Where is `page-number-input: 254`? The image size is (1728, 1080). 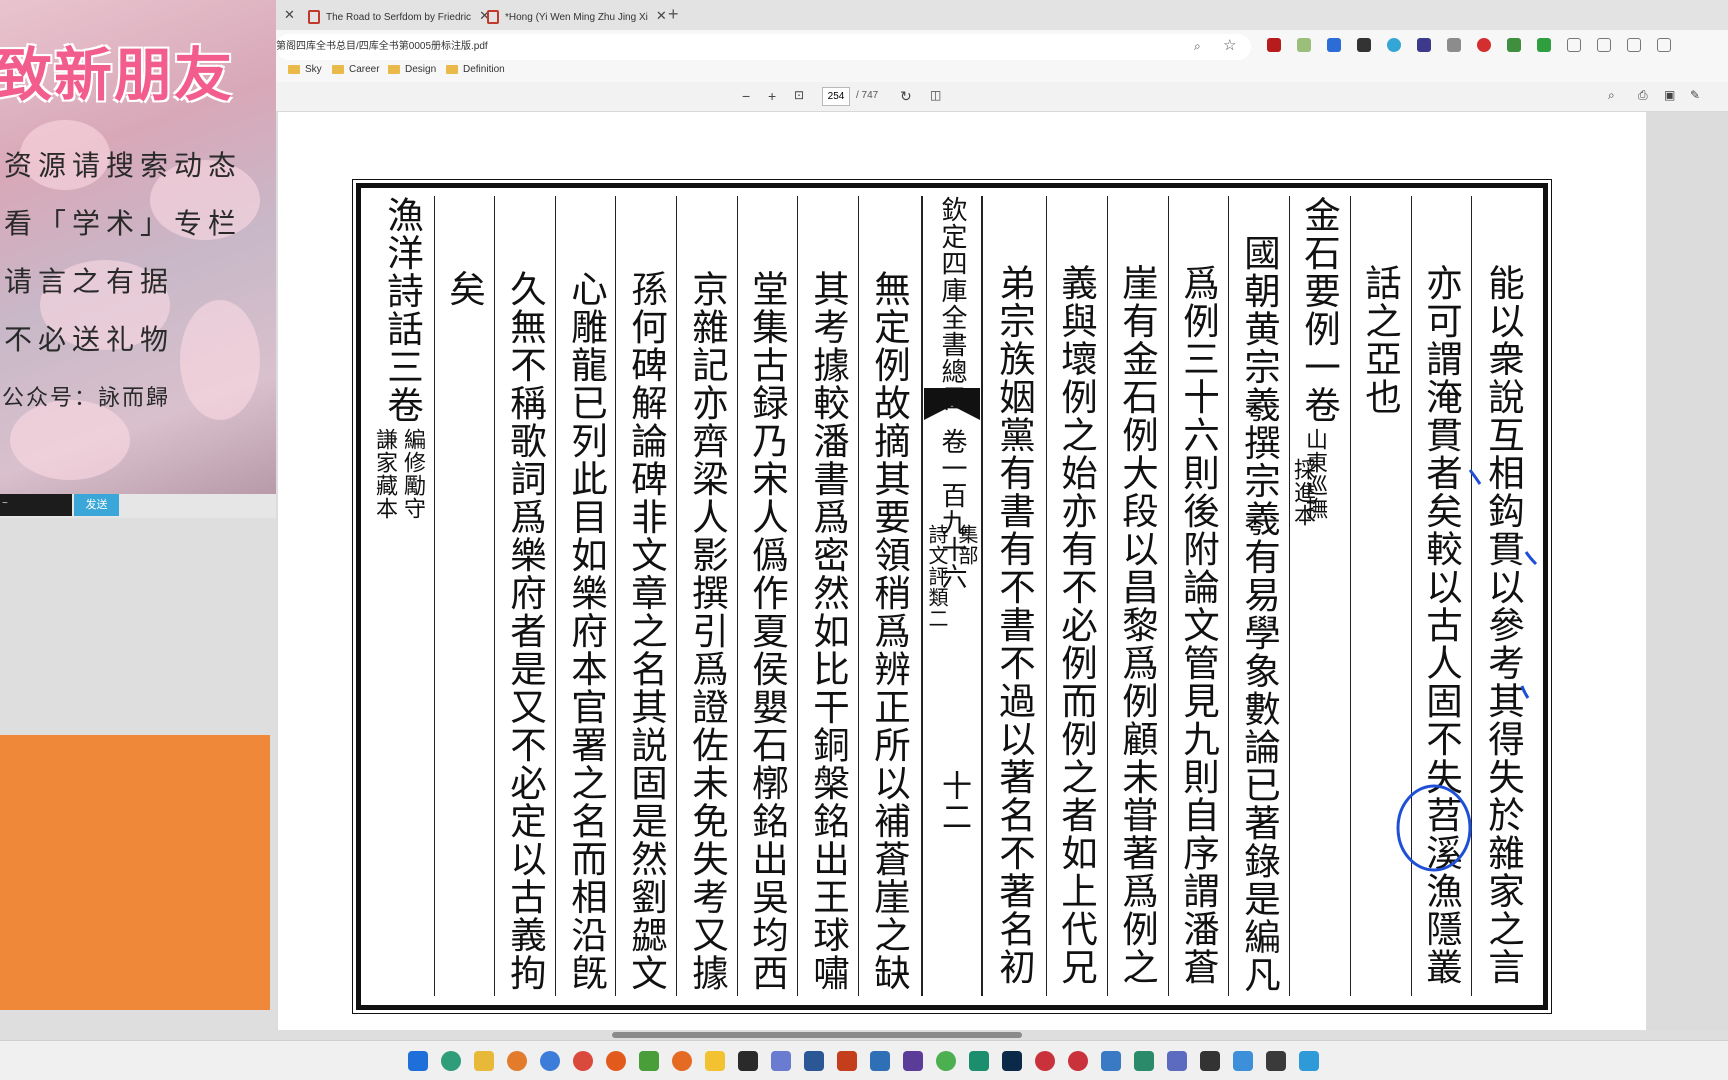
page-number-input: 254 is located at coordinates (836, 96).